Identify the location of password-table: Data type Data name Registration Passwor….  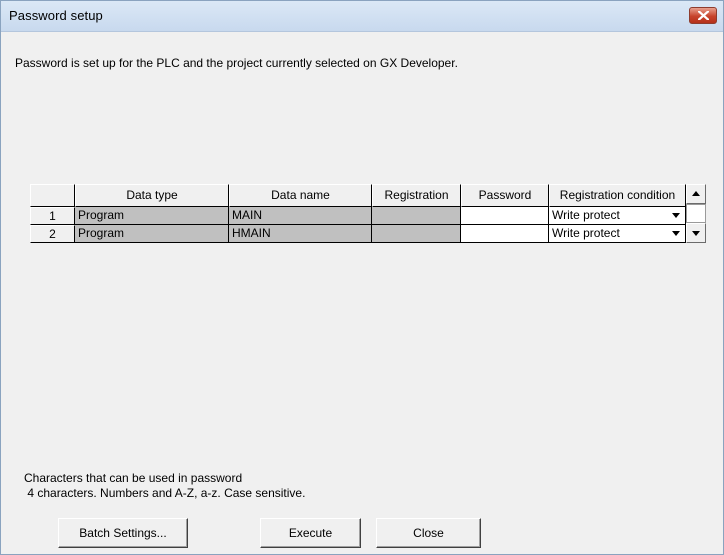
(368, 219).